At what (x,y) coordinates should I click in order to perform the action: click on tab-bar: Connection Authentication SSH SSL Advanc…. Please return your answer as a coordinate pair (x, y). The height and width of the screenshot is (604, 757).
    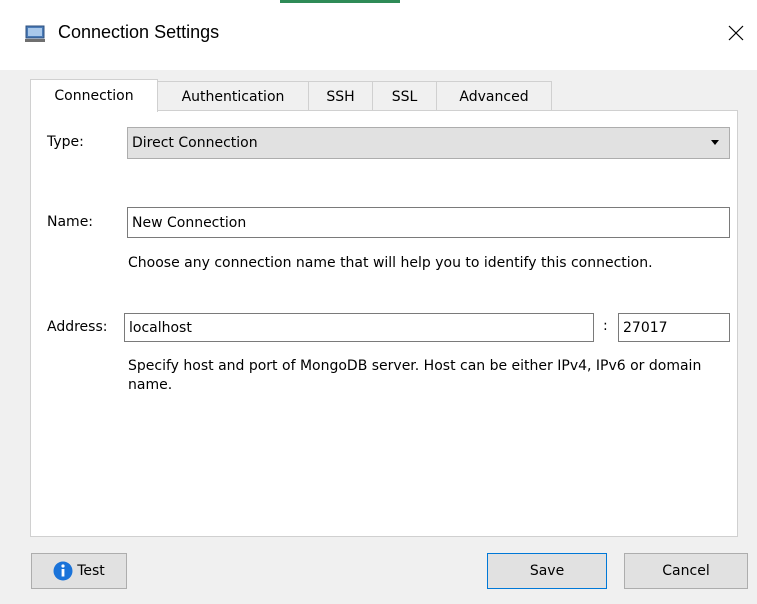
    Looking at the image, I should click on (291, 95).